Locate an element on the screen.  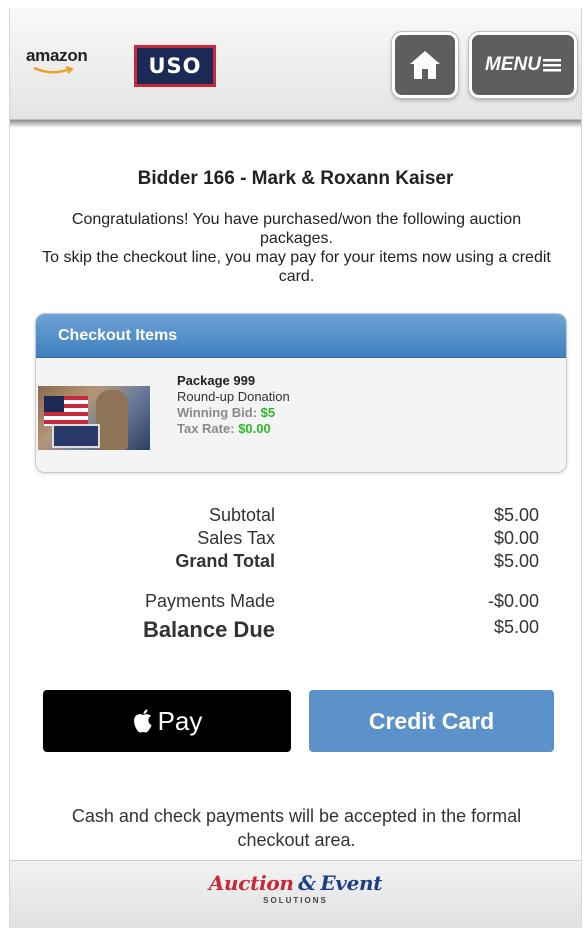
auction-event-solutions-logo: Auction & Event SOLUTIONS is located at coordinates (295, 888).